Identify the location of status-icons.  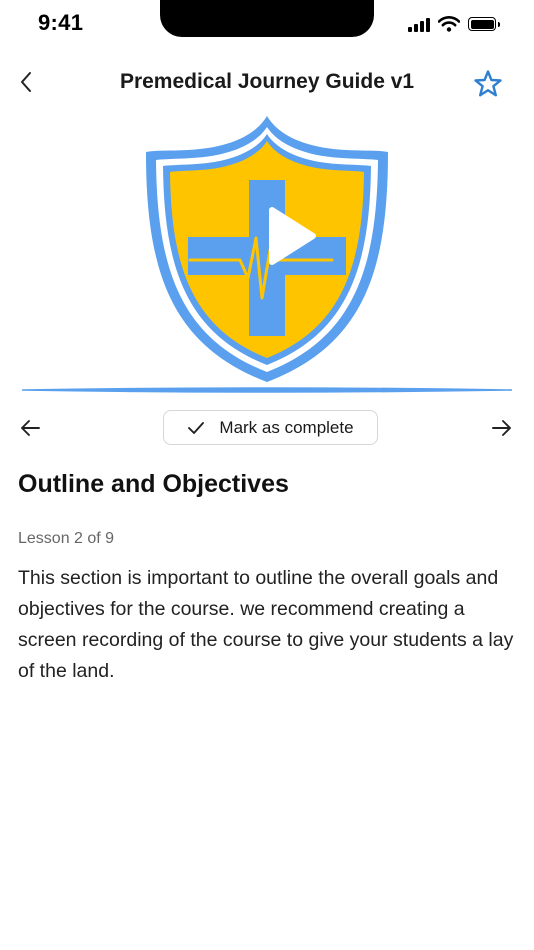
(454, 24).